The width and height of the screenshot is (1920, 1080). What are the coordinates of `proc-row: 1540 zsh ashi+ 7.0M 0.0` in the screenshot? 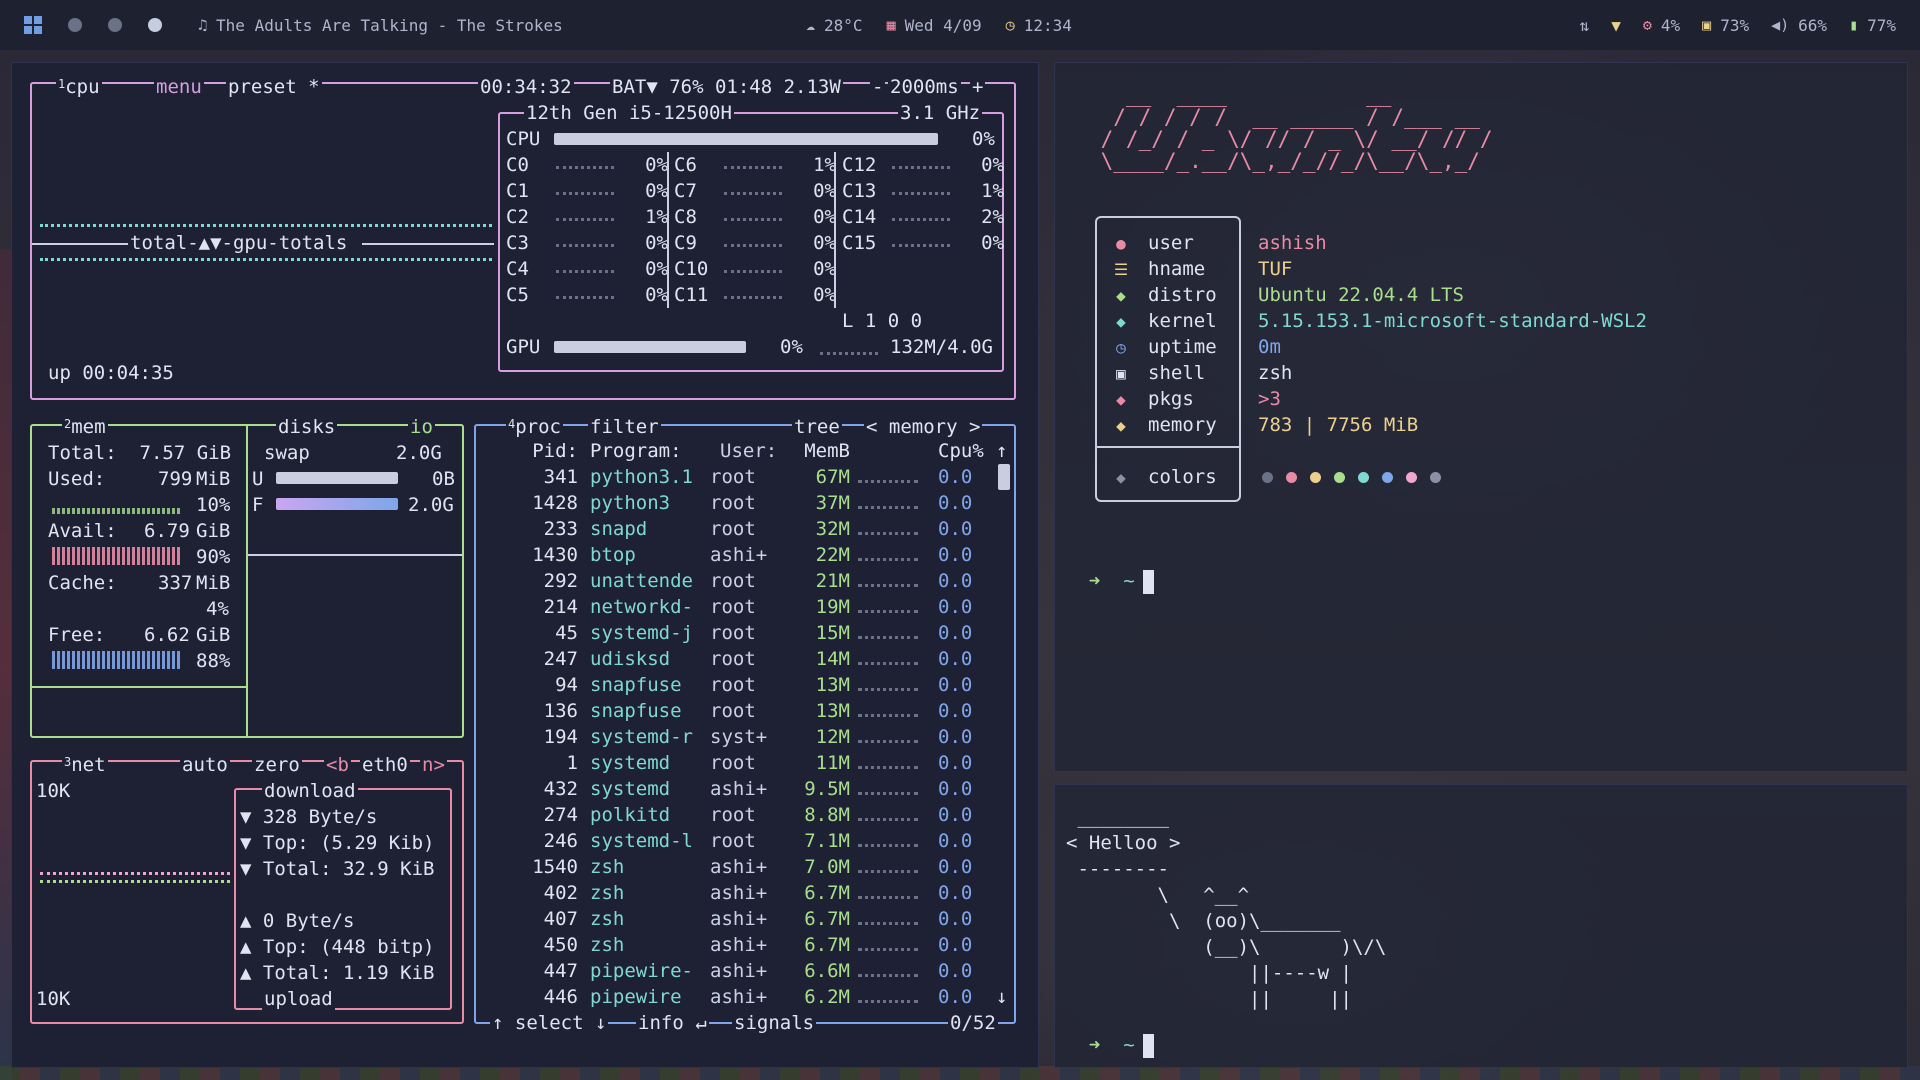 It's located at (745, 867).